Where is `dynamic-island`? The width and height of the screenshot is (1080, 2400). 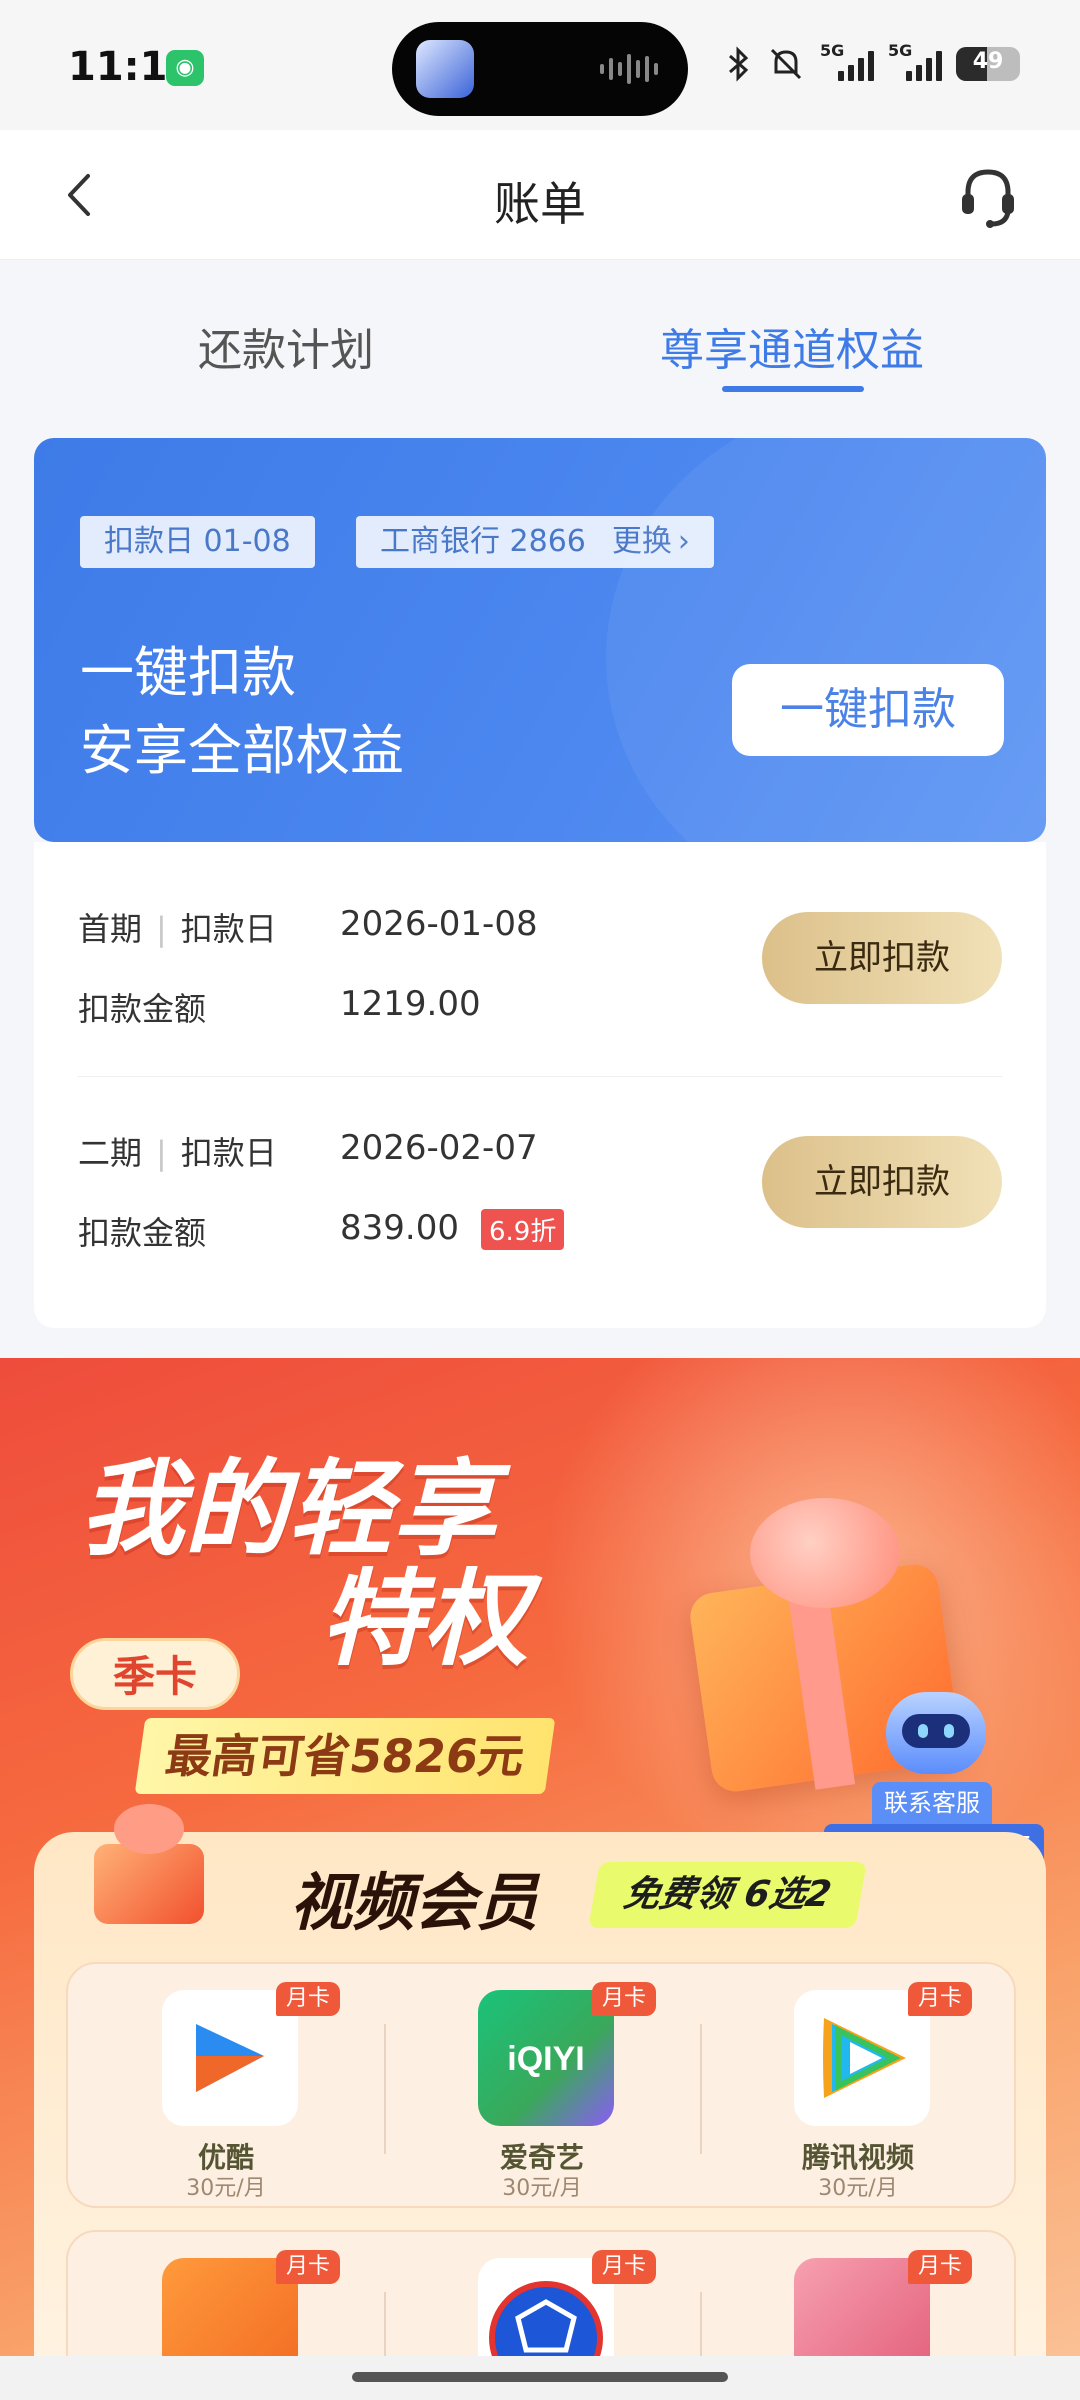
dynamic-island is located at coordinates (540, 69).